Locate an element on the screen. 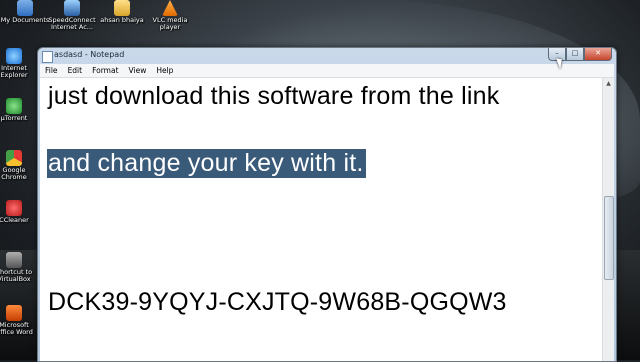  desktop-icon-word: Microsoft Office Word is located at coordinates (17, 320).